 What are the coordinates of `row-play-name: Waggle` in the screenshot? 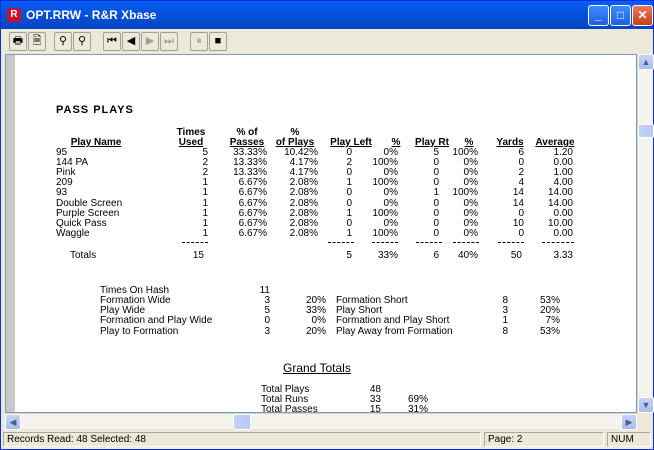 It's located at (73, 233).